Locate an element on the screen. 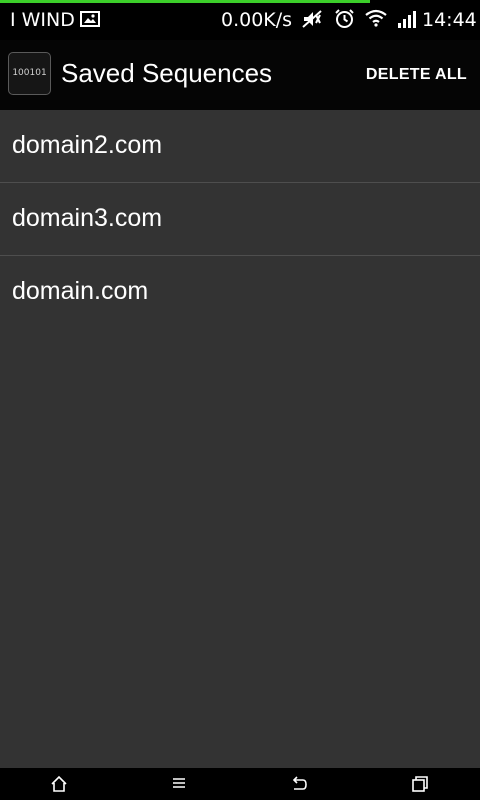  list-item-label: domain.com is located at coordinates (80, 291).